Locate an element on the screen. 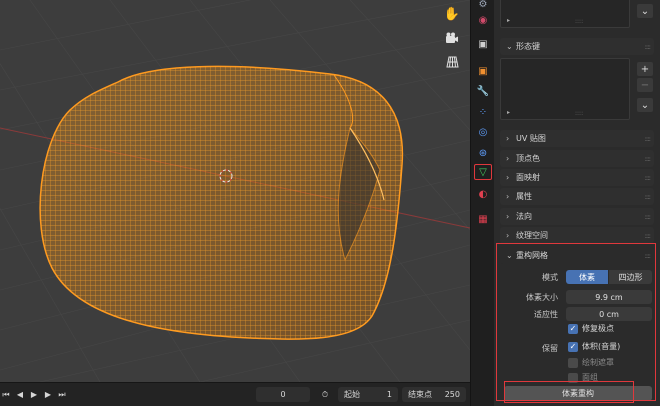 The width and height of the screenshot is (660, 406). end-value: 250 is located at coordinates (452, 394).